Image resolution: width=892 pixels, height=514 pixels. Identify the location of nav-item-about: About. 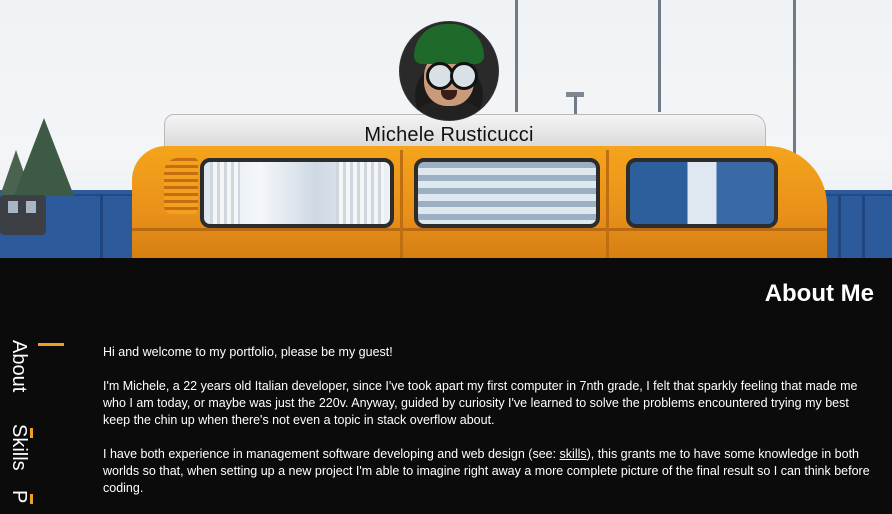
(18, 366).